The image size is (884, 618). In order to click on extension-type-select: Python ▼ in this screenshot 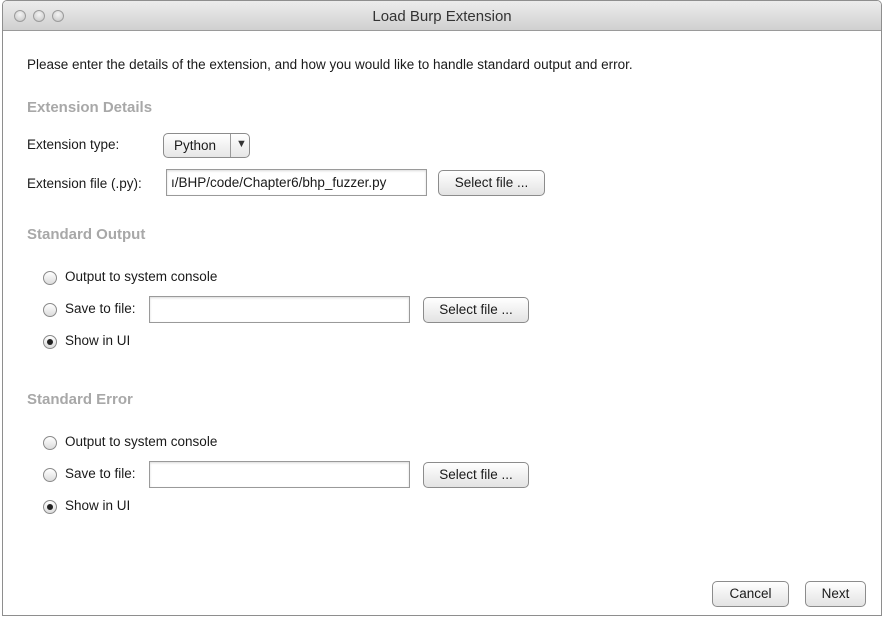, I will do `click(206, 145)`.